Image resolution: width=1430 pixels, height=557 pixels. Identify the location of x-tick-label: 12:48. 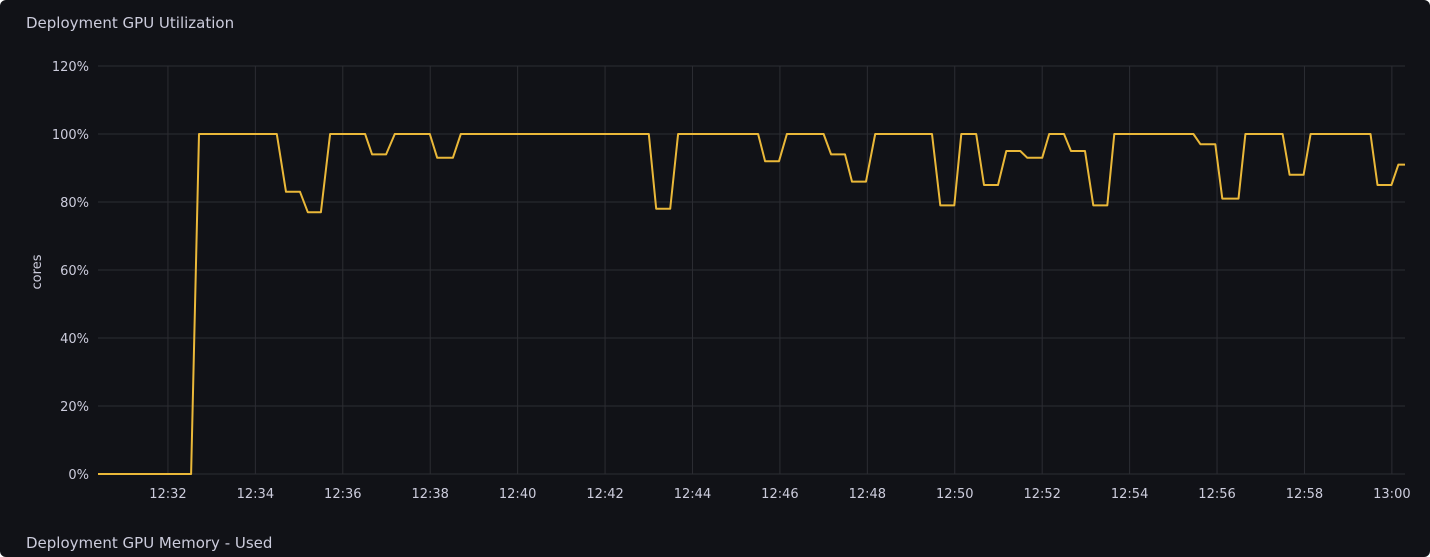
(867, 494).